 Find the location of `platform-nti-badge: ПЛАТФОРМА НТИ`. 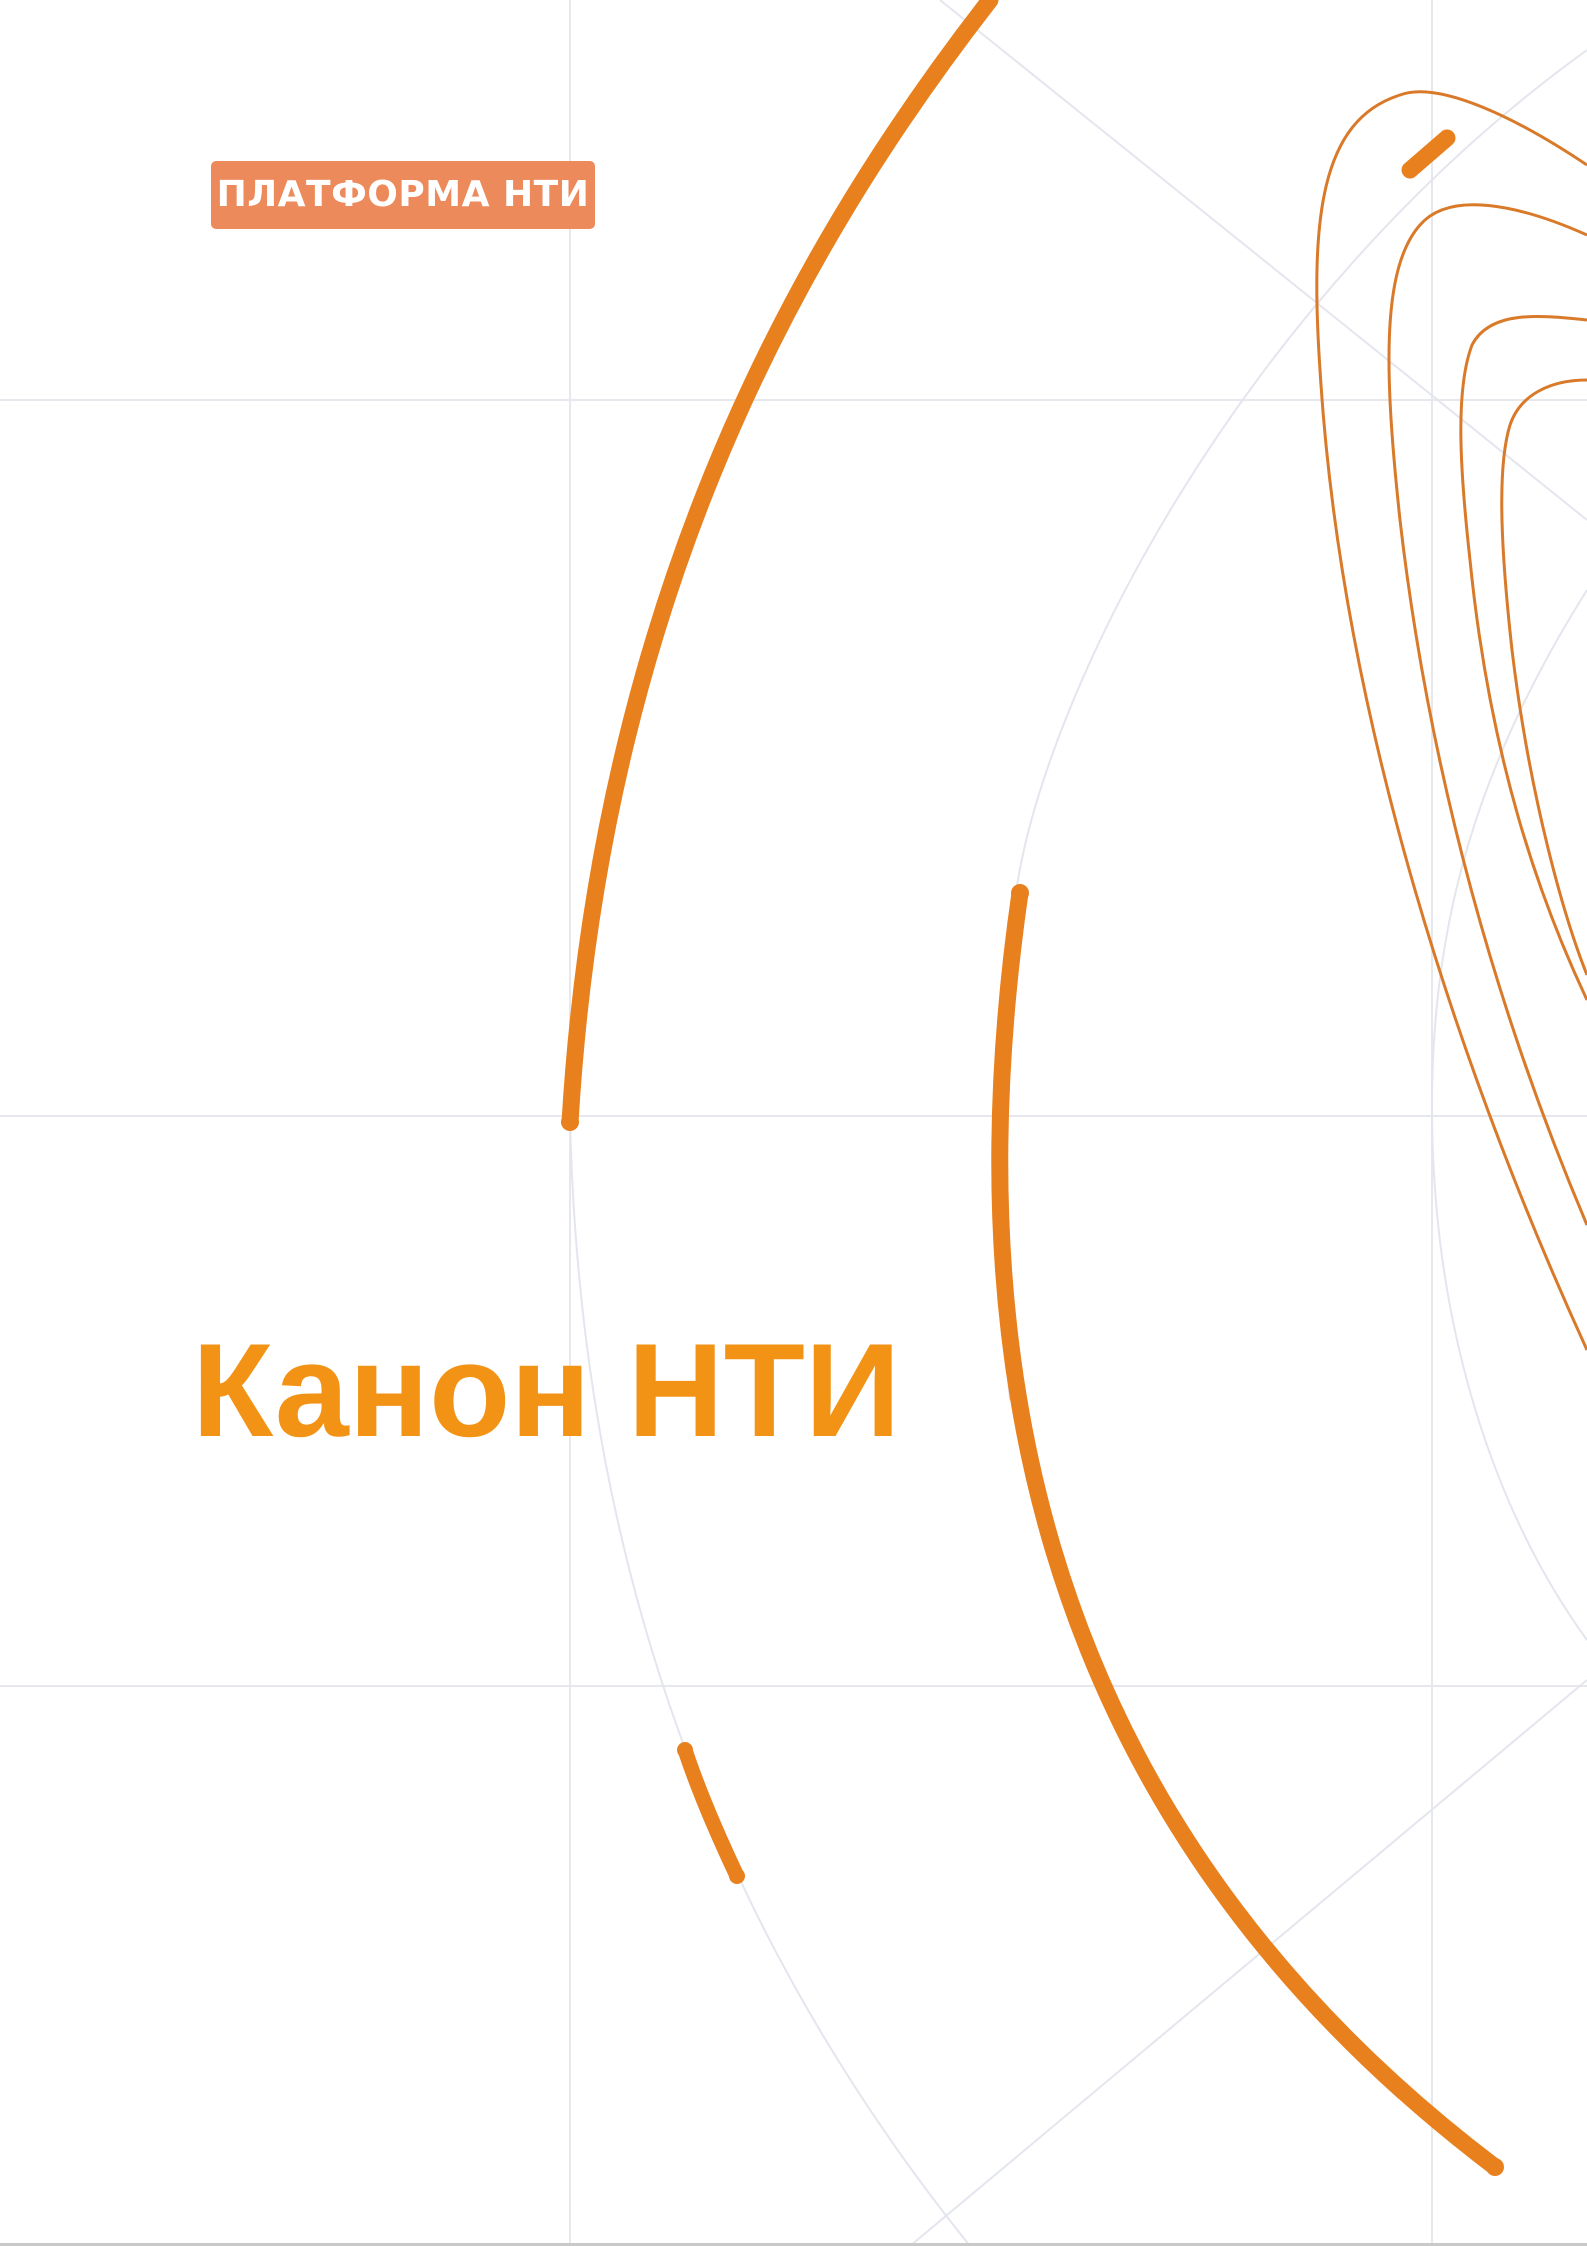

platform-nti-badge: ПЛАТФОРМА НТИ is located at coordinates (403, 195).